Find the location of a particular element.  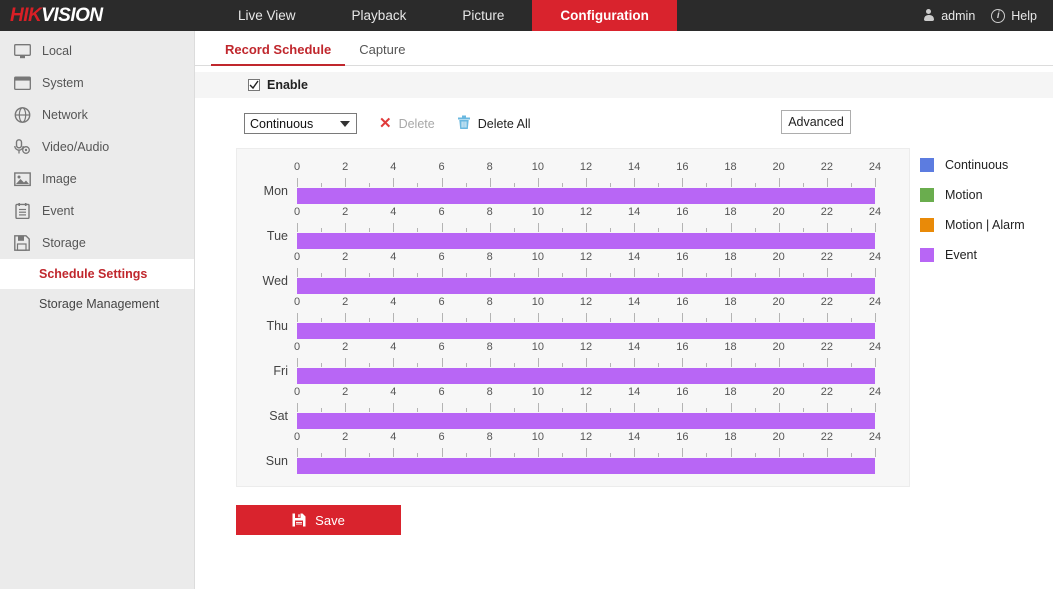

sidebar-item-system: System is located at coordinates (97, 83).